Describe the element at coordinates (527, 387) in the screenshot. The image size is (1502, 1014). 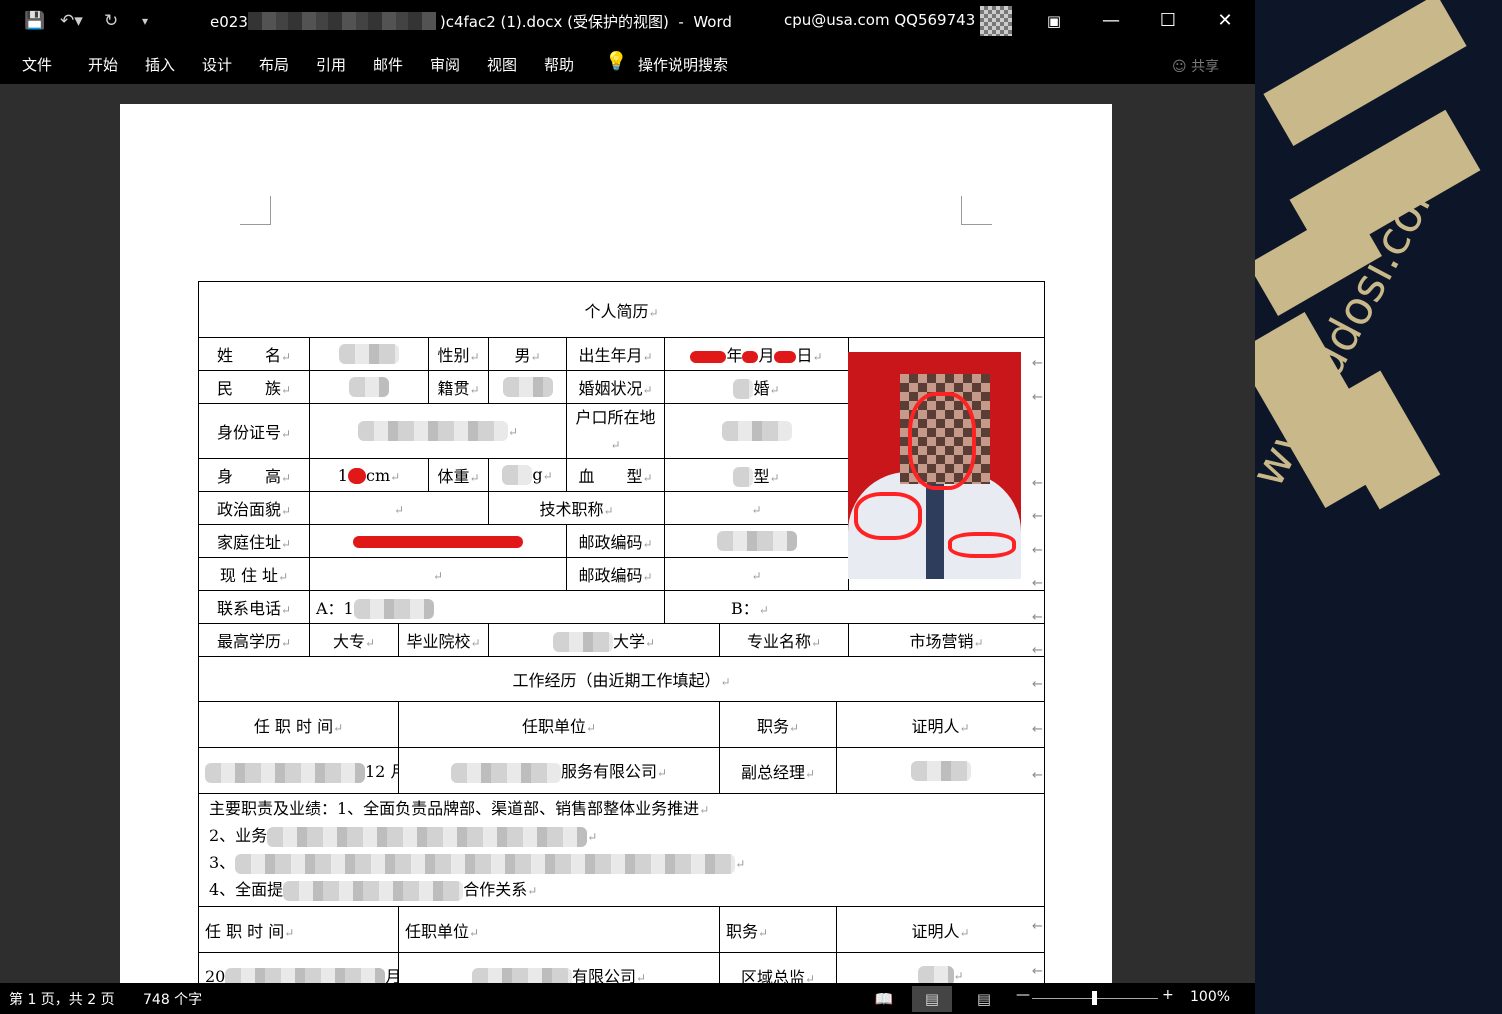
I see `native-value` at that location.